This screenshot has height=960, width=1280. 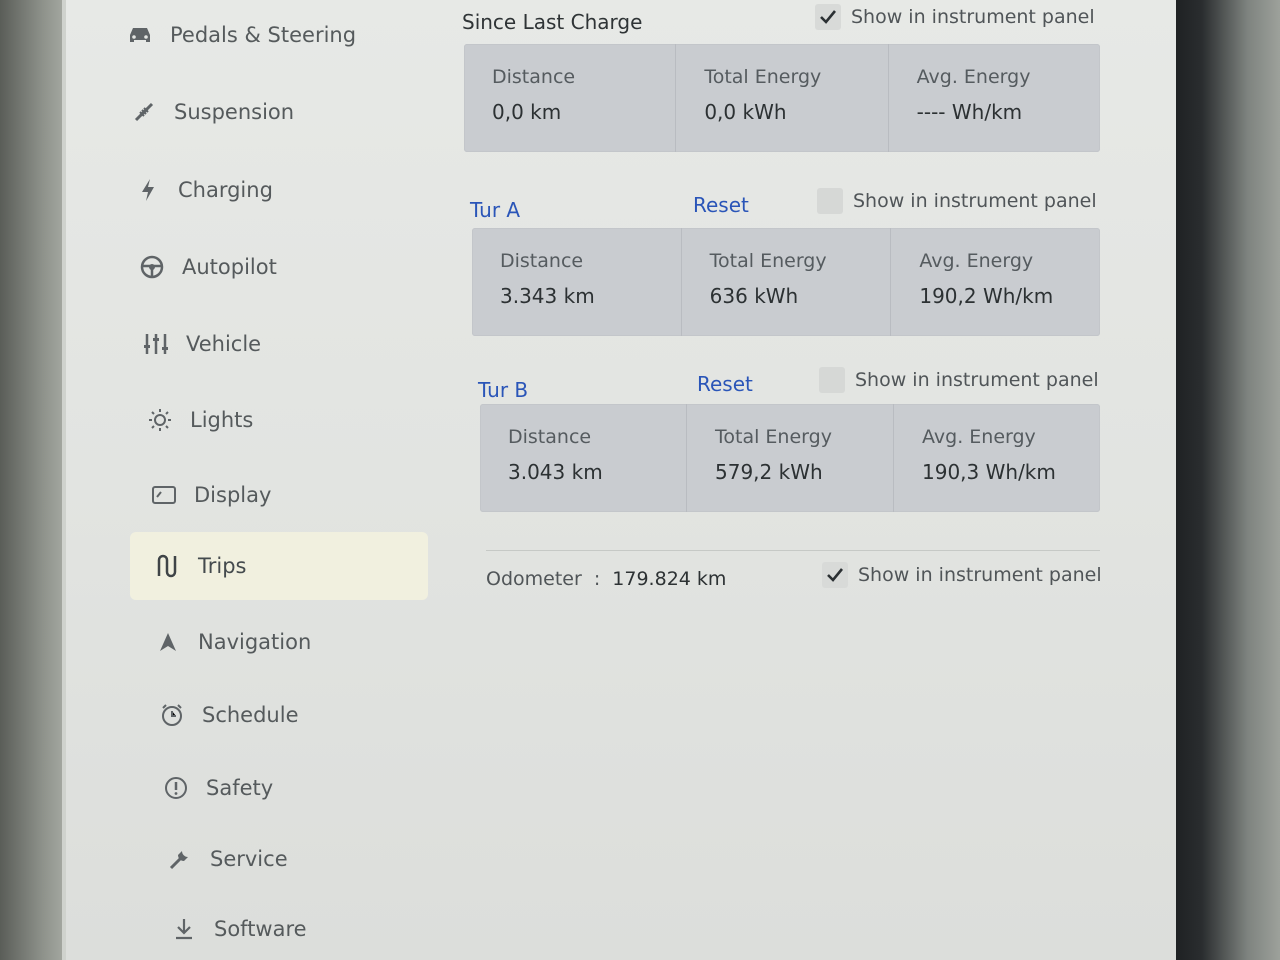 I want to click on total-energy-stat: Total Energy 579,2 kWh, so click(x=790, y=458).